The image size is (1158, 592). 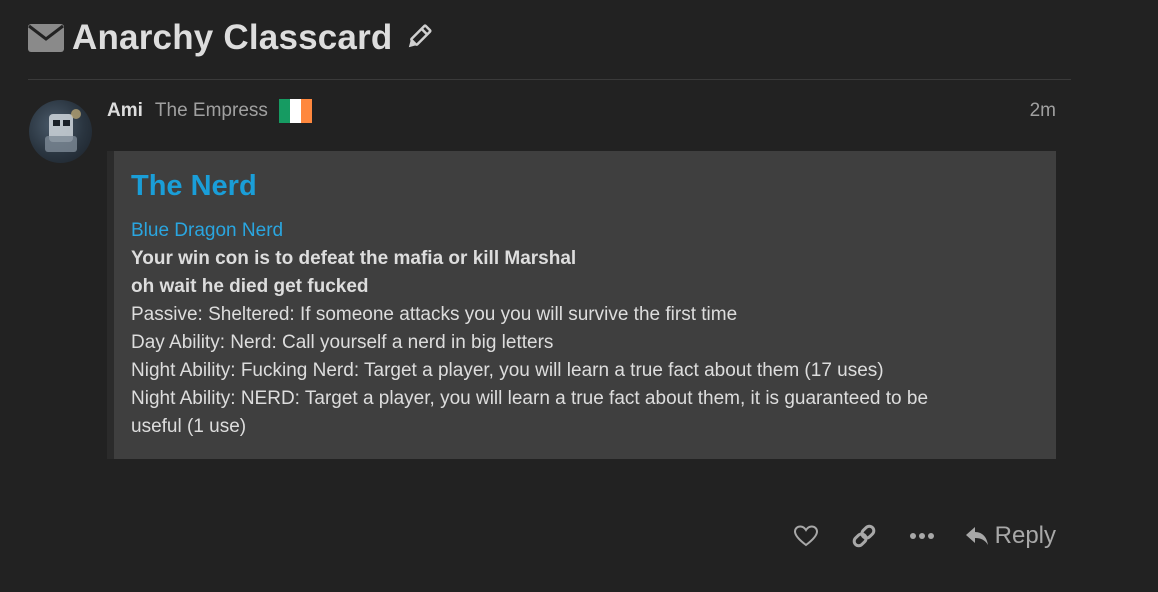 What do you see at coordinates (295, 111) in the screenshot?
I see `ireland-flag` at bounding box center [295, 111].